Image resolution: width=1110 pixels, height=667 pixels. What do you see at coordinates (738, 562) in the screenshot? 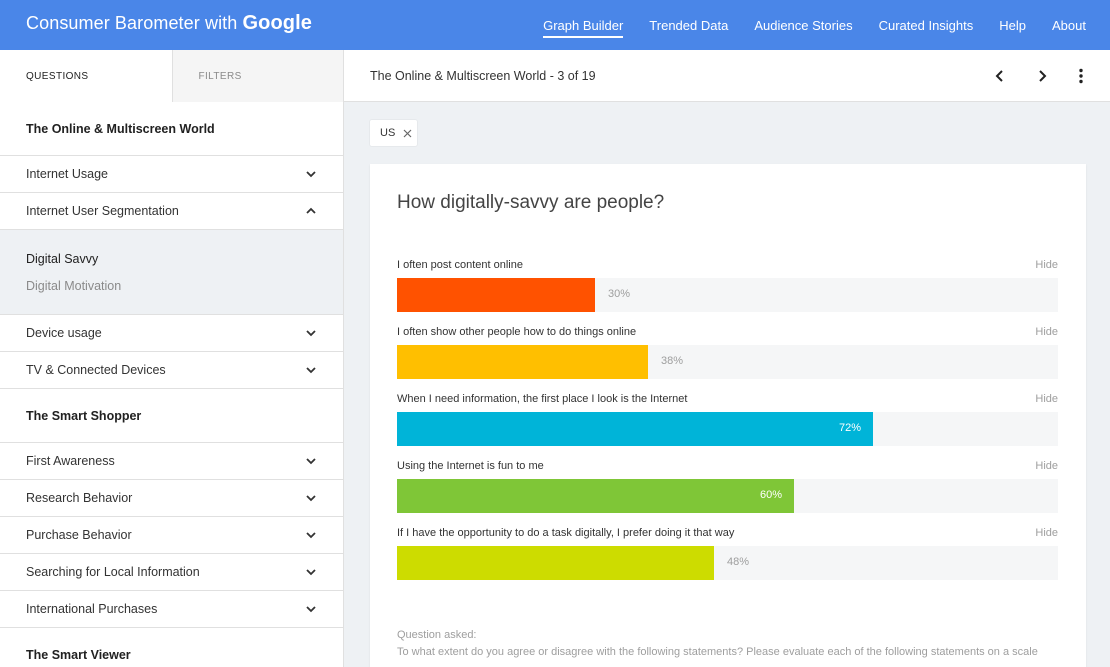
I see `bar-value-label: 48%` at bounding box center [738, 562].